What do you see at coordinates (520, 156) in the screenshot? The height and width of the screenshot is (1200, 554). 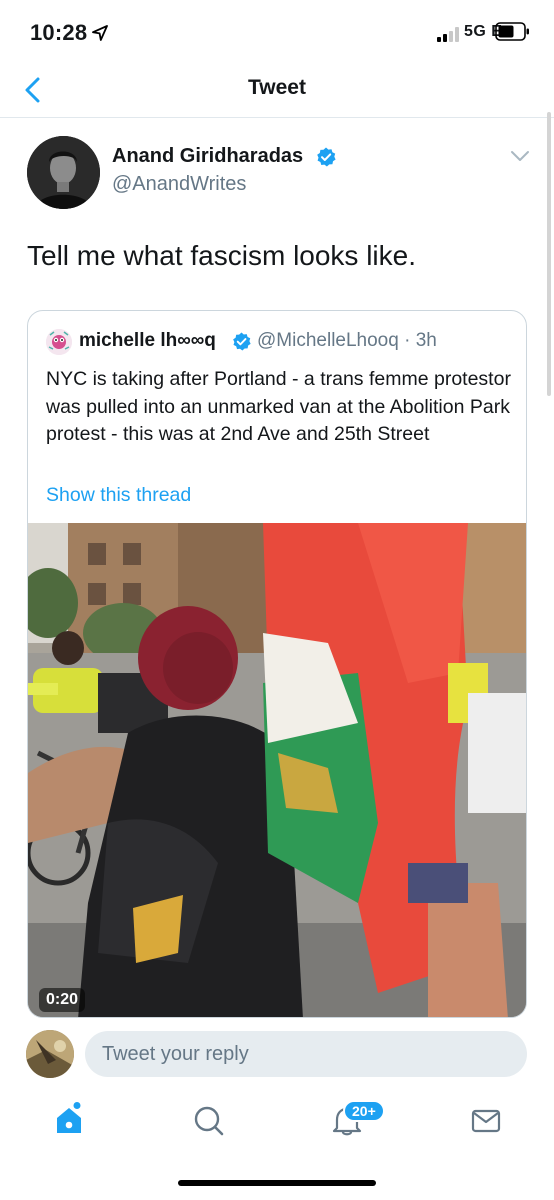 I see `chevron-down-icon` at bounding box center [520, 156].